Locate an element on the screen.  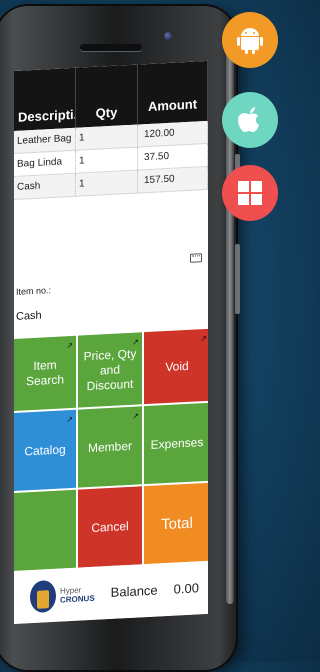
cancel-label: Cancel is located at coordinates (110, 526).